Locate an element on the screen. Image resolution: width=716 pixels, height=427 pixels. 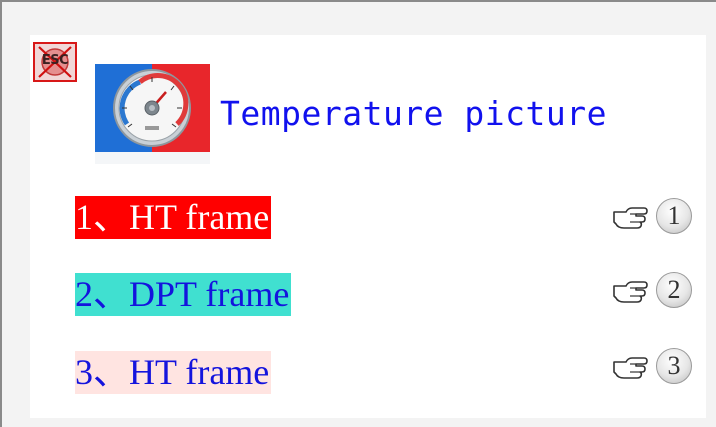
esc-label: ESC is located at coordinates (55, 60).